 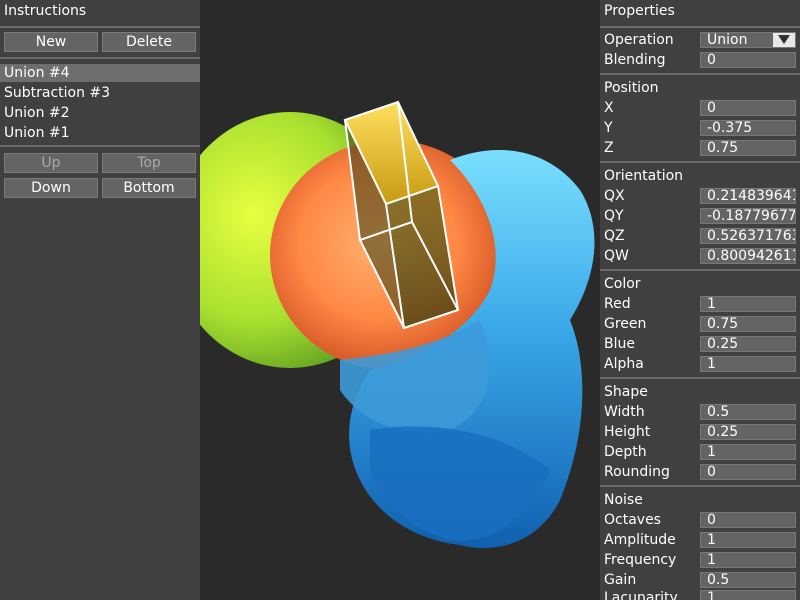 What do you see at coordinates (100, 113) in the screenshot?
I see `list-item: Union #2` at bounding box center [100, 113].